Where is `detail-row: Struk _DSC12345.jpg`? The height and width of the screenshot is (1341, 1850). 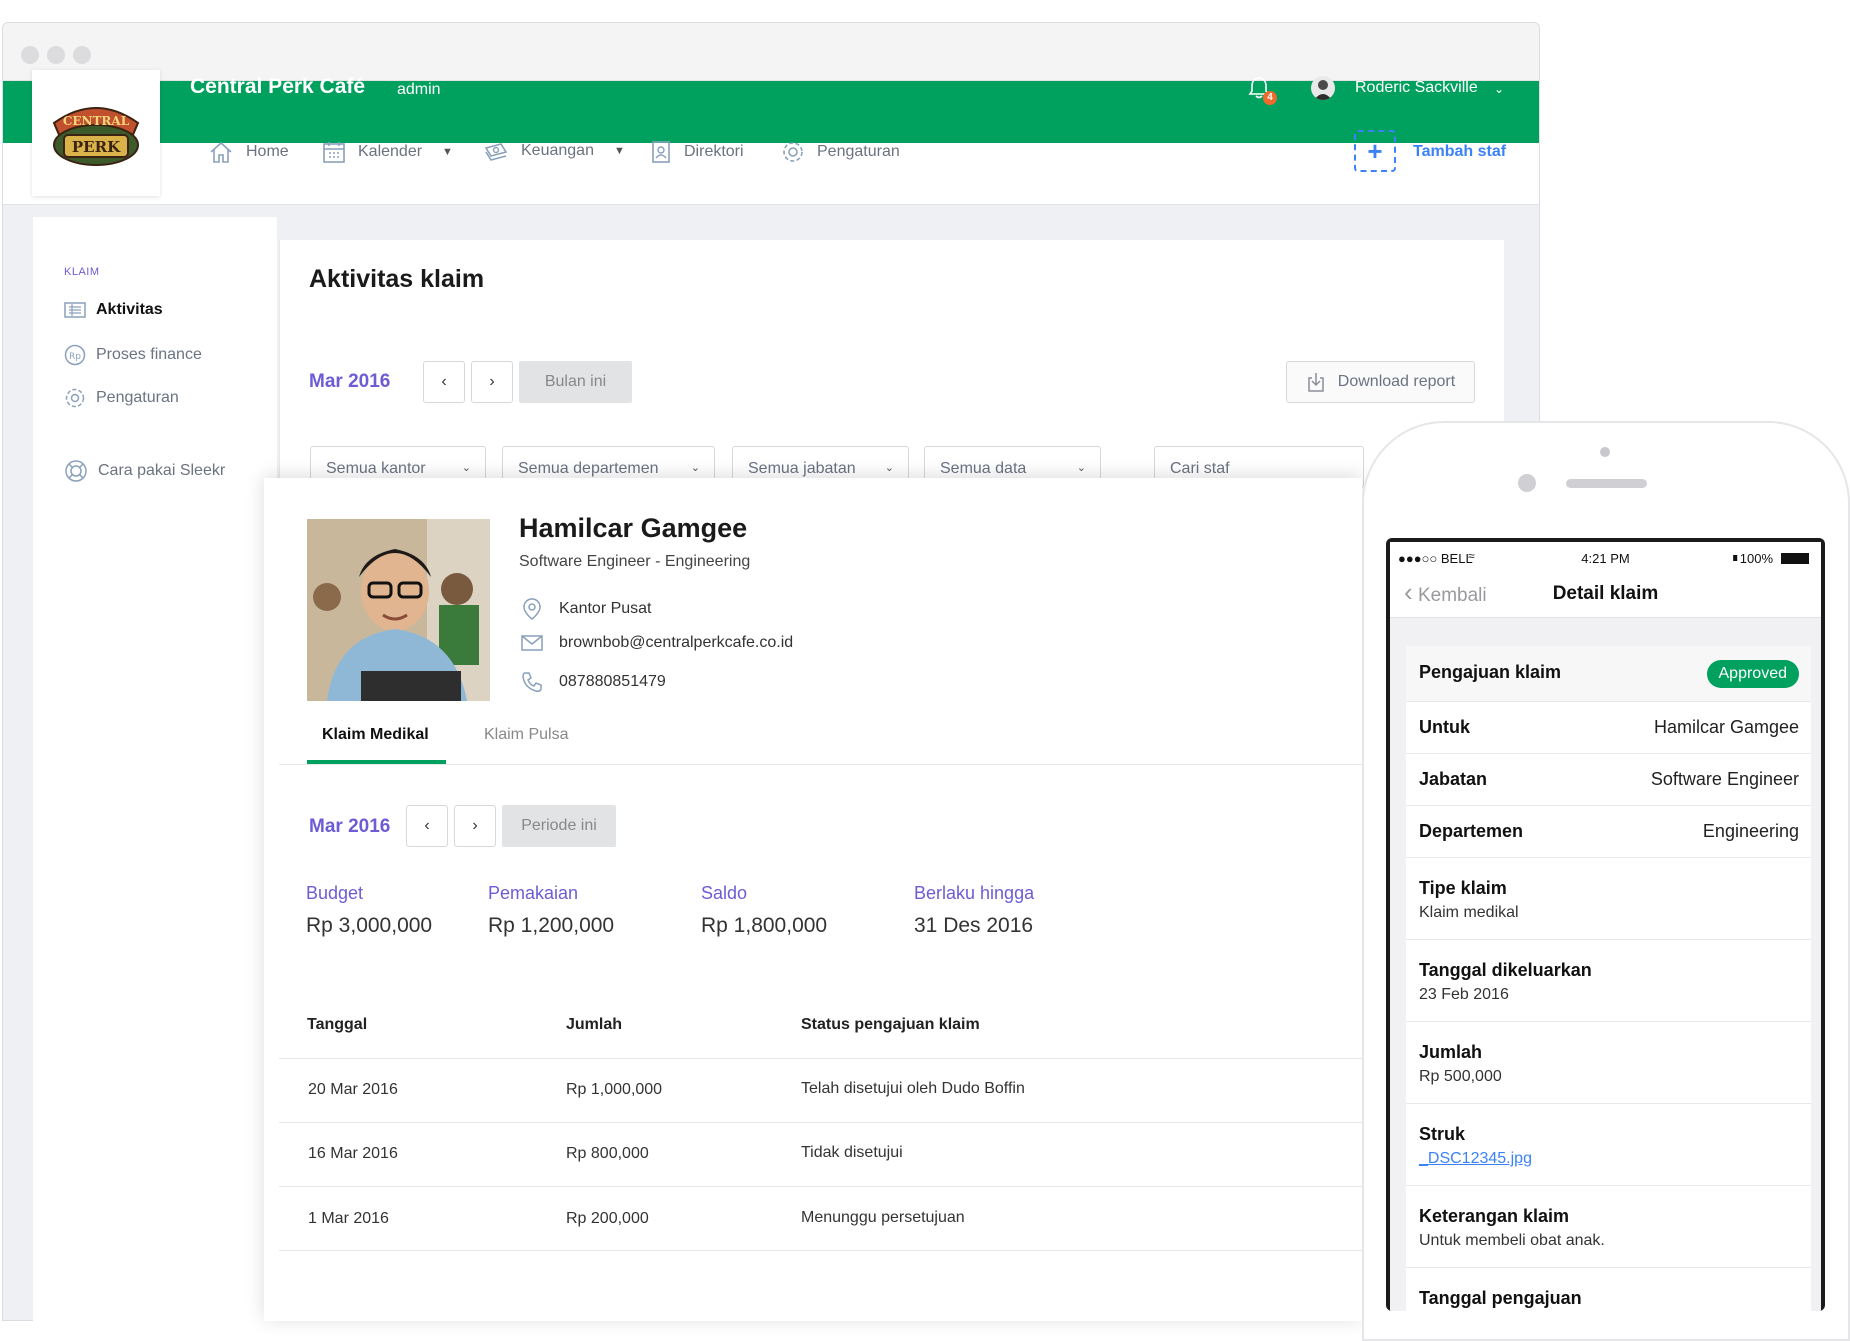
detail-row: Struk _DSC12345.jpg is located at coordinates (1608, 1145).